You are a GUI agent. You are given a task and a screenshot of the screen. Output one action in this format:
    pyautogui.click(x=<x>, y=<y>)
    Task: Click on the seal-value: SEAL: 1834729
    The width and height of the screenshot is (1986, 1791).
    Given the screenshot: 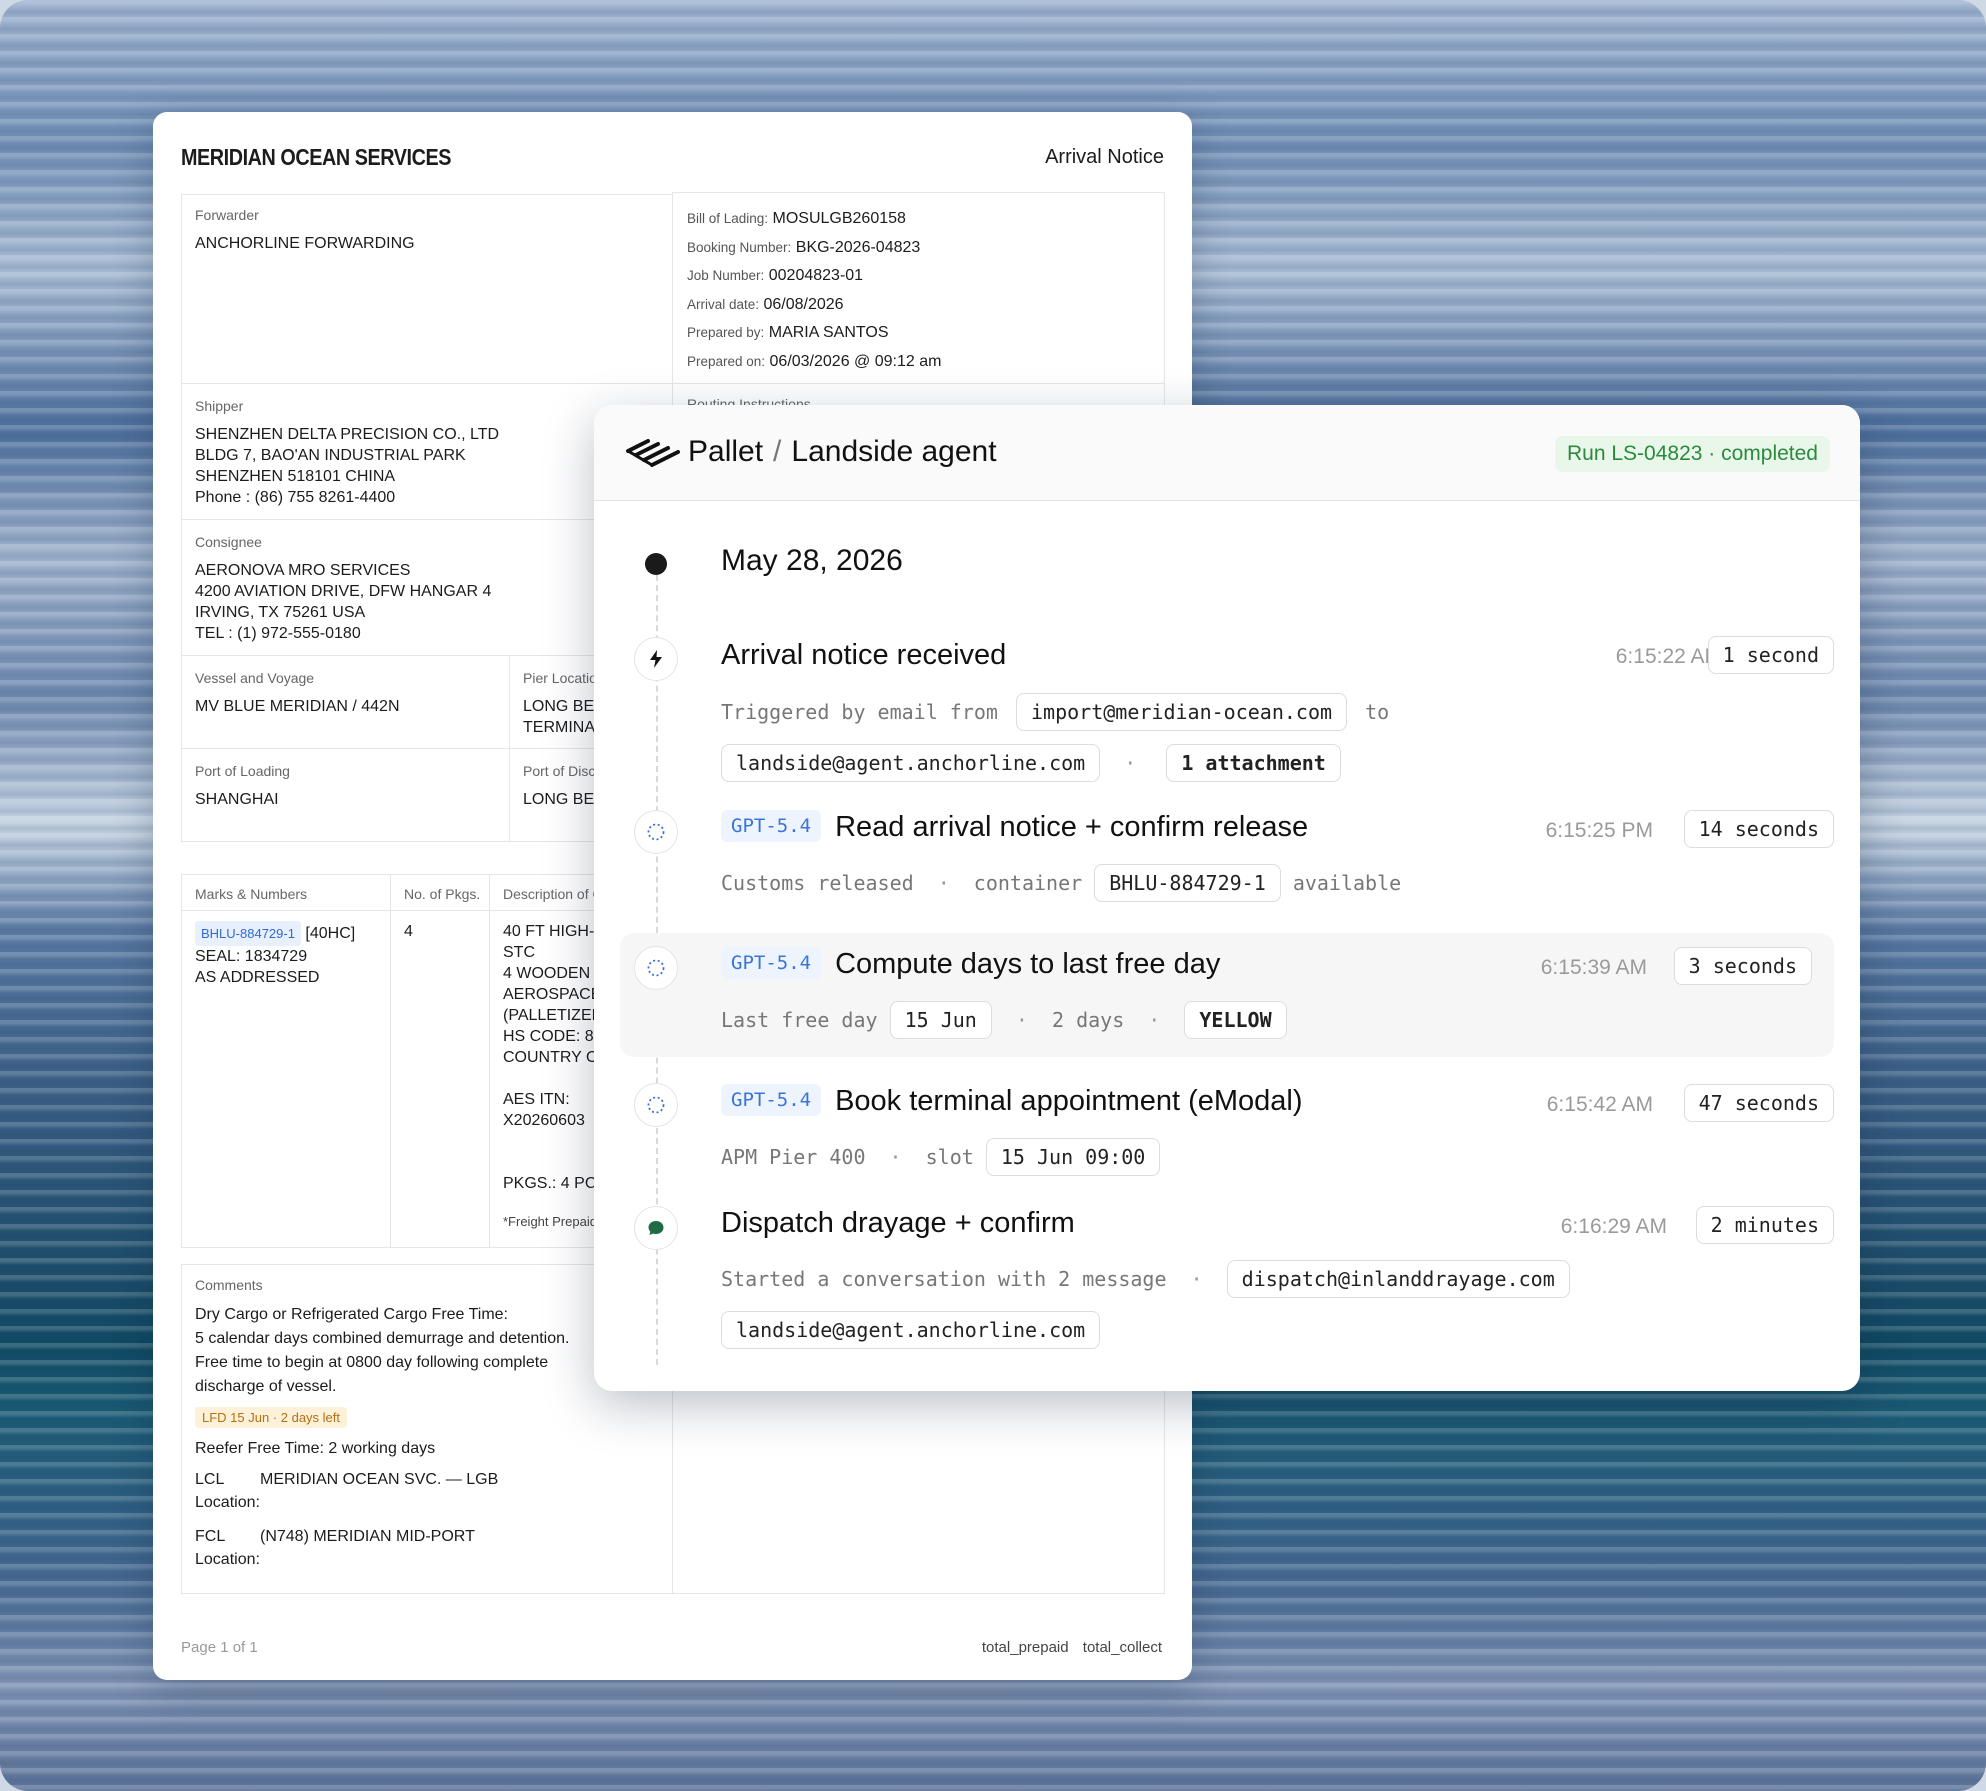 What is the action you would take?
    pyautogui.click(x=251, y=956)
    